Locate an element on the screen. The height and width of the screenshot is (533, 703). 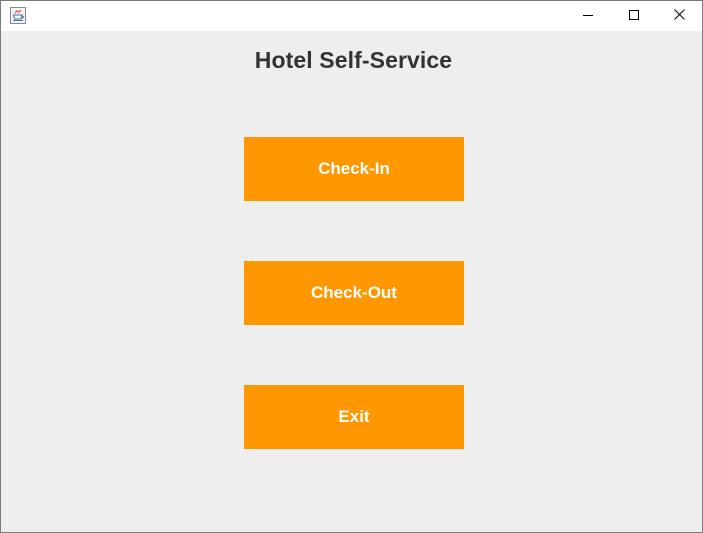
maximize-button is located at coordinates (634, 16).